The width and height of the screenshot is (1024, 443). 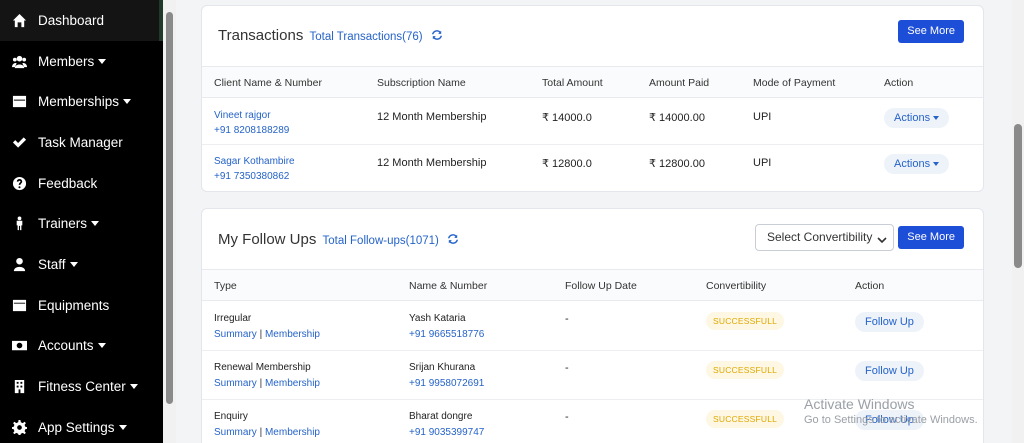 I want to click on users-icon, so click(x=19, y=61).